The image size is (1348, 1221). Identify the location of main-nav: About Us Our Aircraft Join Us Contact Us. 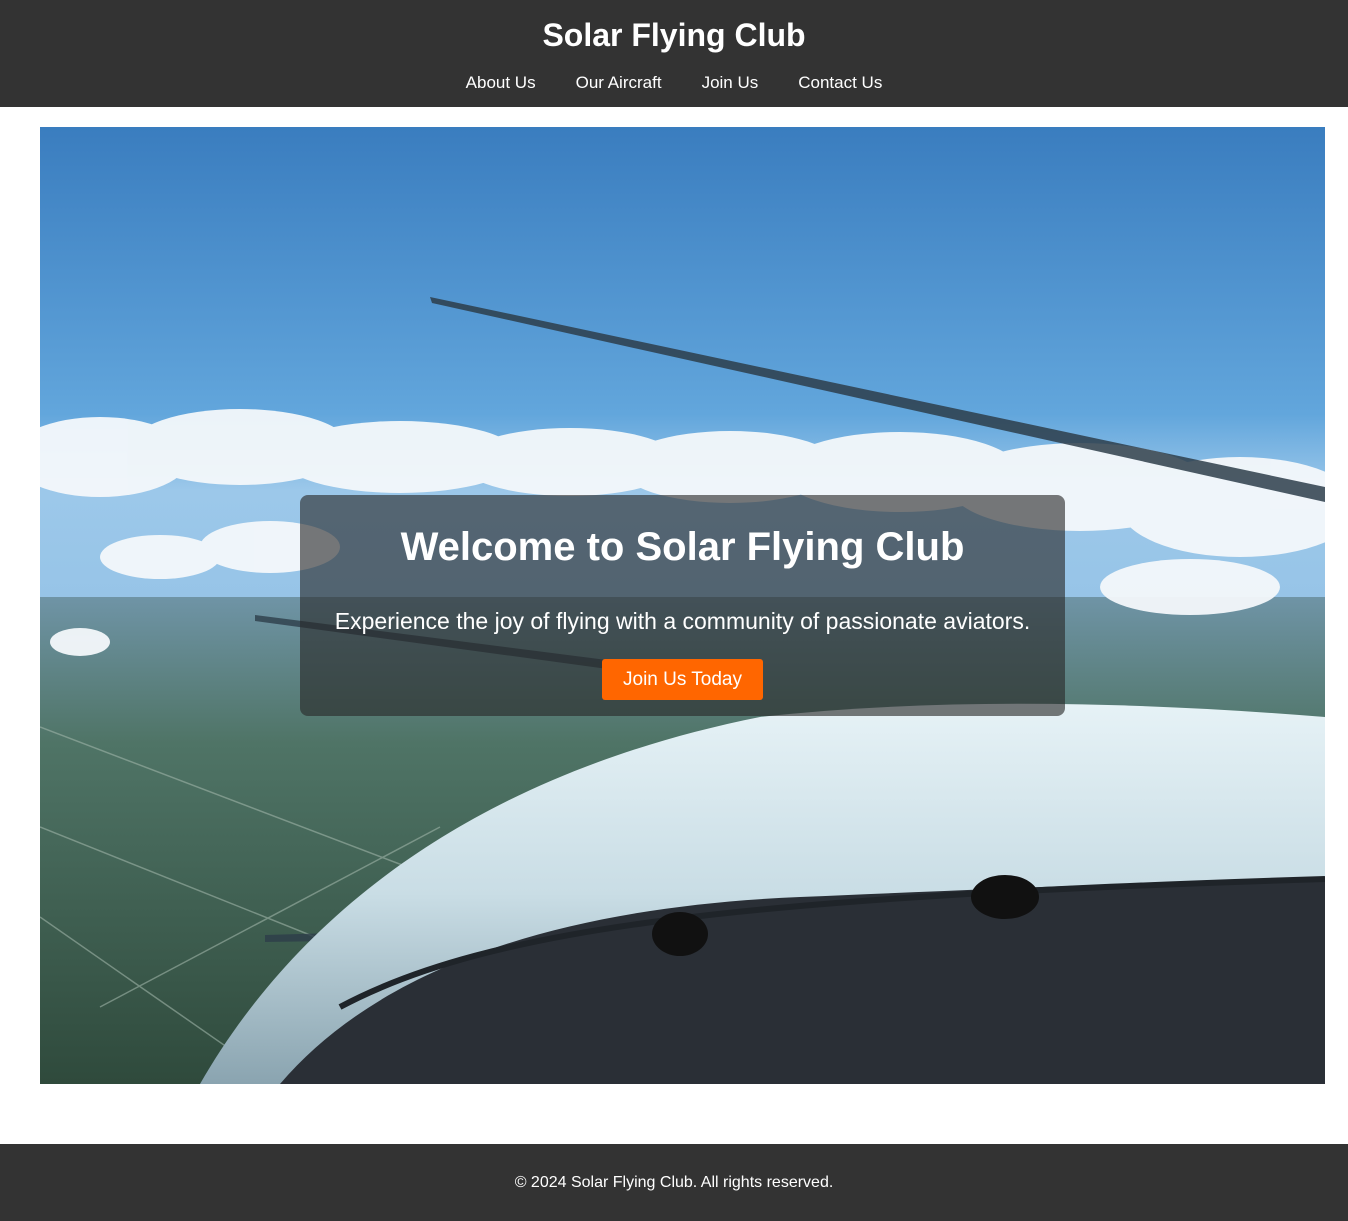
(674, 83).